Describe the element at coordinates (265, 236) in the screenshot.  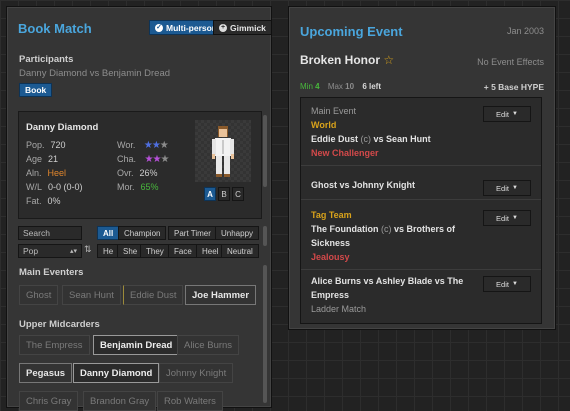
I see `filter-scrollbar` at that location.